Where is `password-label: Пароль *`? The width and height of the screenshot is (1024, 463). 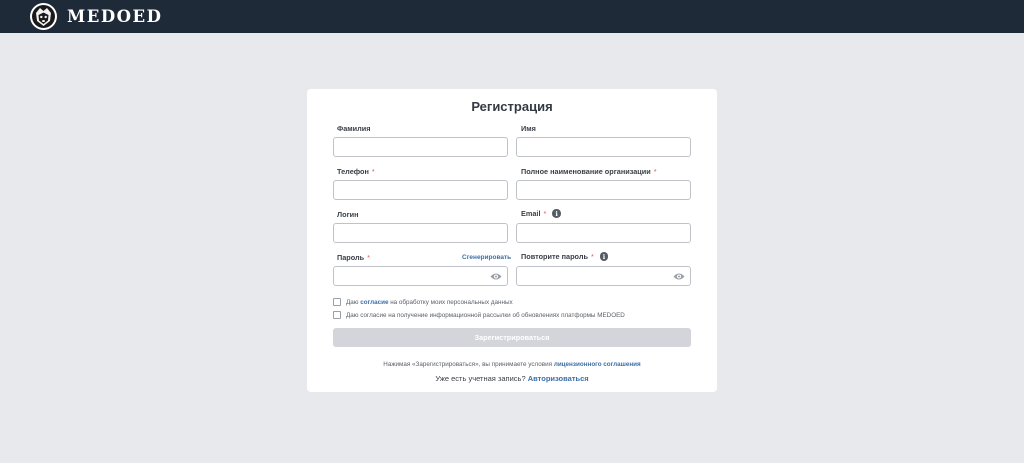 password-label: Пароль * is located at coordinates (353, 257).